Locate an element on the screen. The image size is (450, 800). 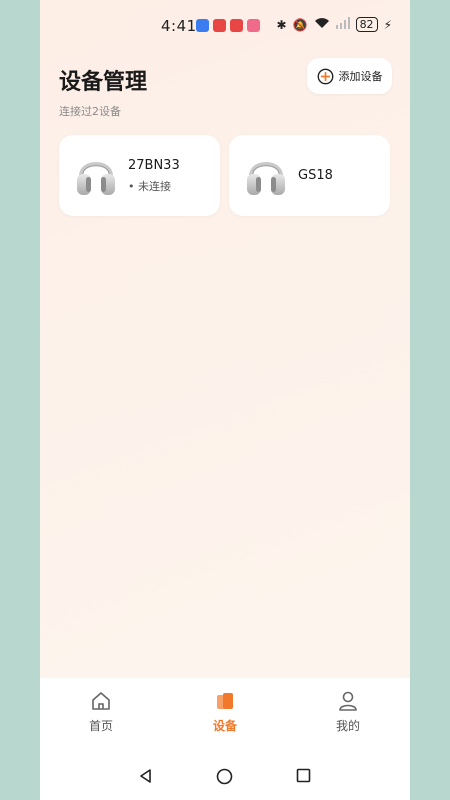
wifi-icon is located at coordinates (322, 24).